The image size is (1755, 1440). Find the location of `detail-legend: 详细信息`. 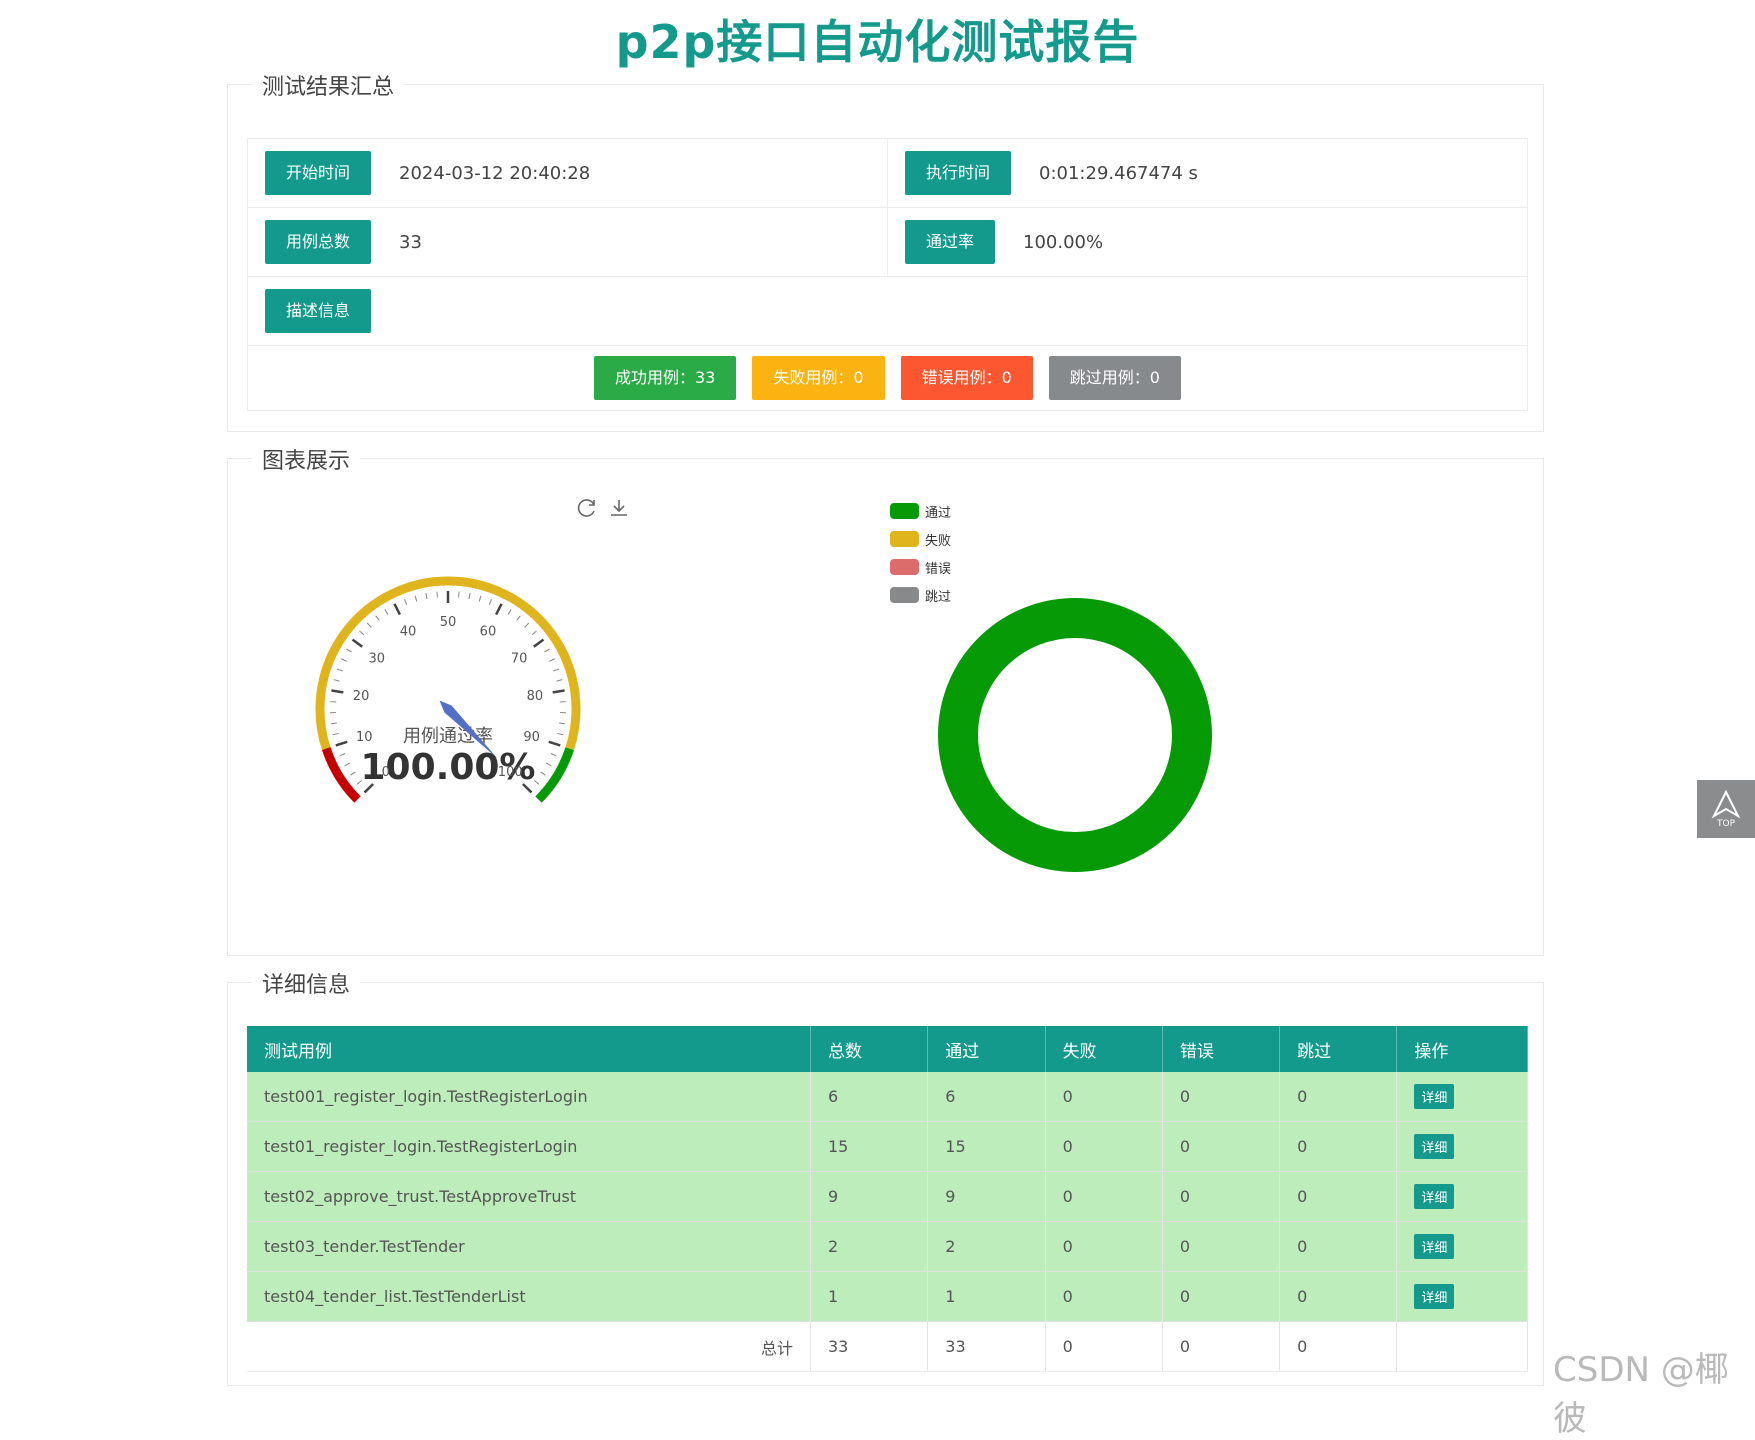

detail-legend: 详细信息 is located at coordinates (306, 983).